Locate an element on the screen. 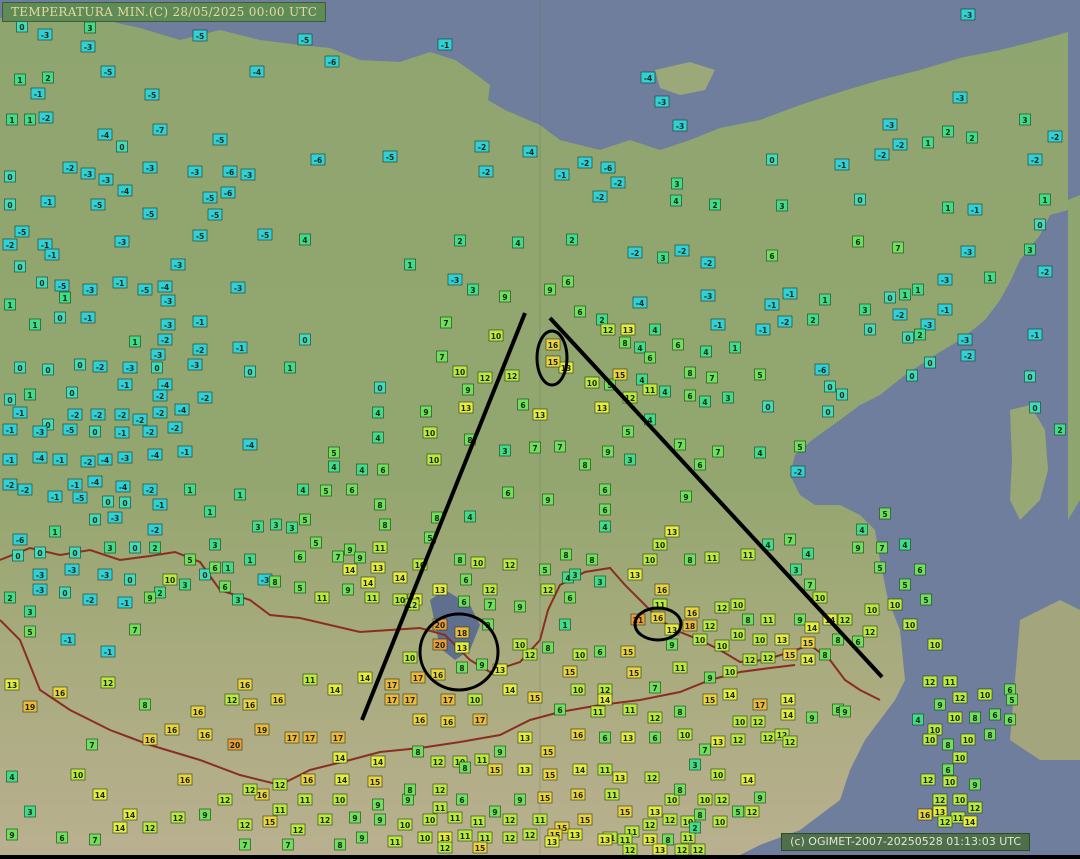 The image size is (1080, 859). station-value: 8 is located at coordinates (339, 845).